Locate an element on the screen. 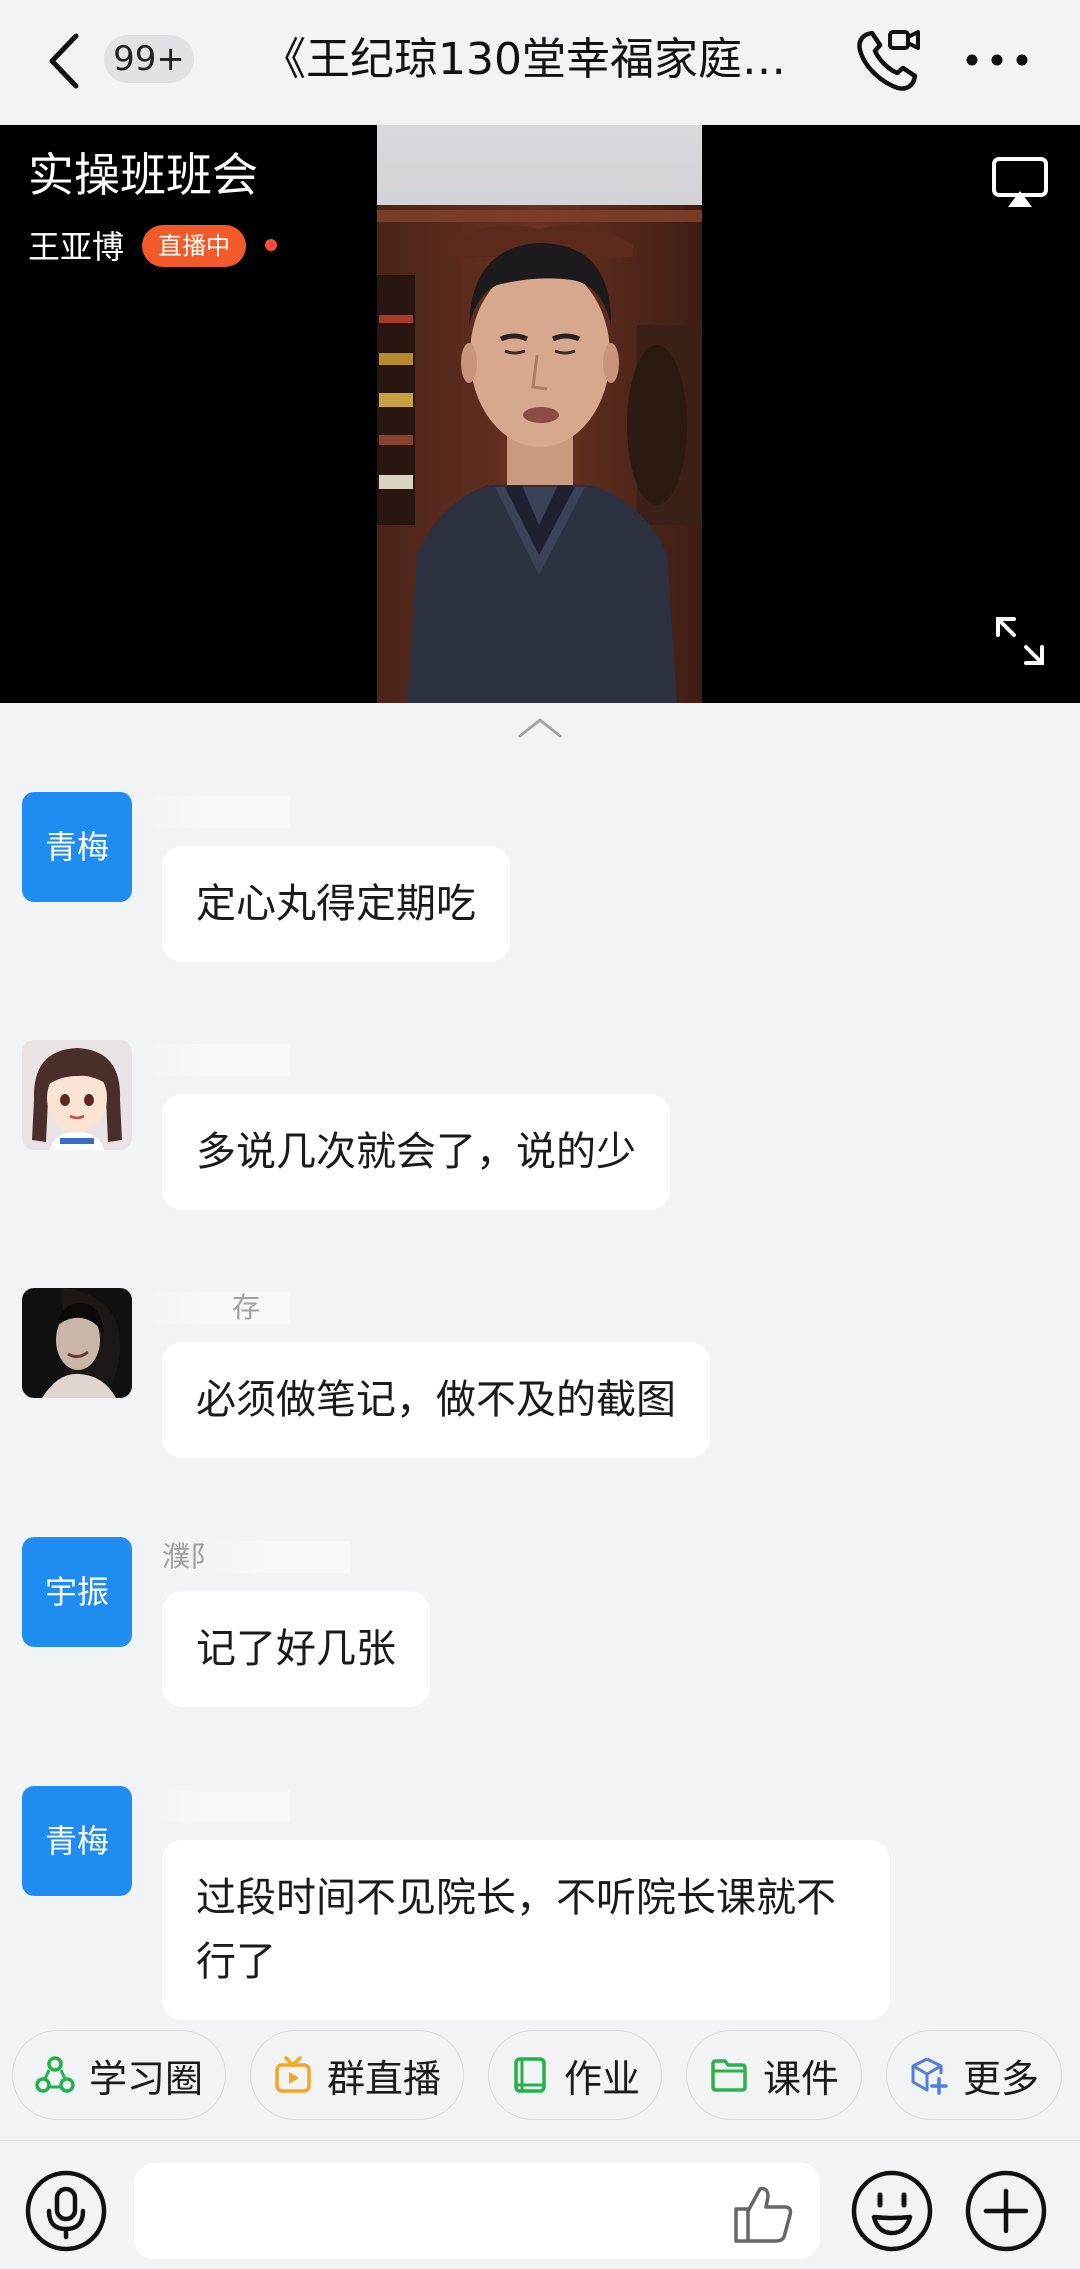  screen-cast-icon is located at coordinates (1020, 183).